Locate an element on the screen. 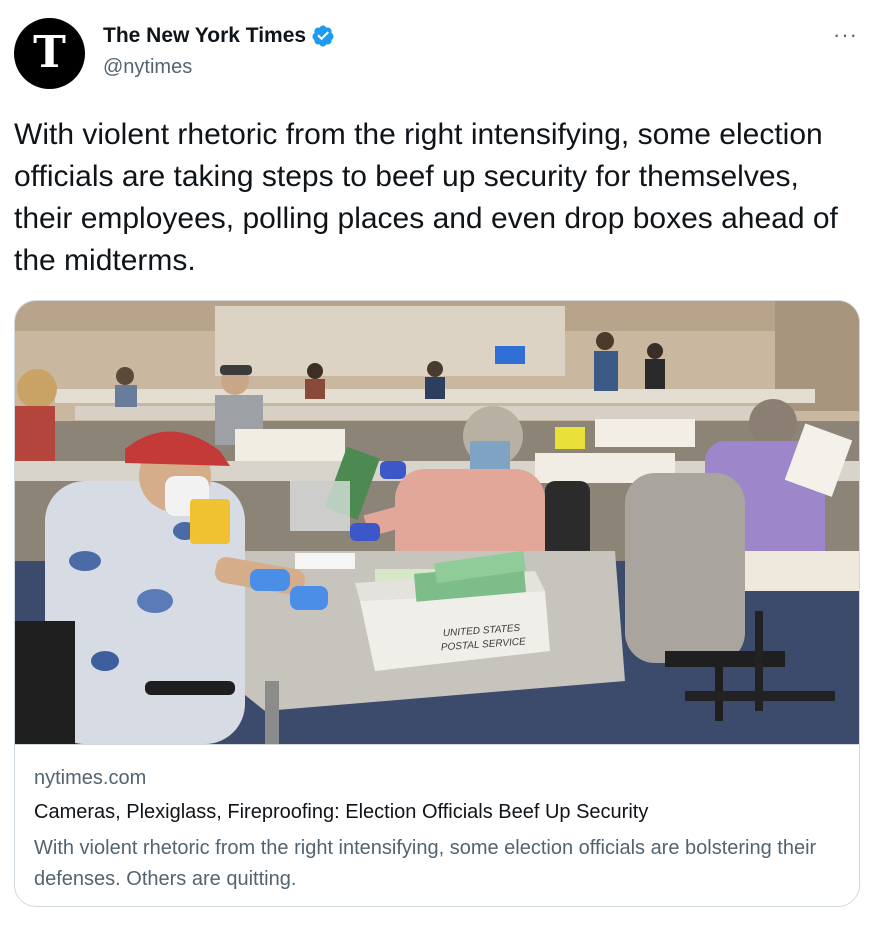 The height and width of the screenshot is (926, 878). nyt-logo-icon: T is located at coordinates (49, 52).